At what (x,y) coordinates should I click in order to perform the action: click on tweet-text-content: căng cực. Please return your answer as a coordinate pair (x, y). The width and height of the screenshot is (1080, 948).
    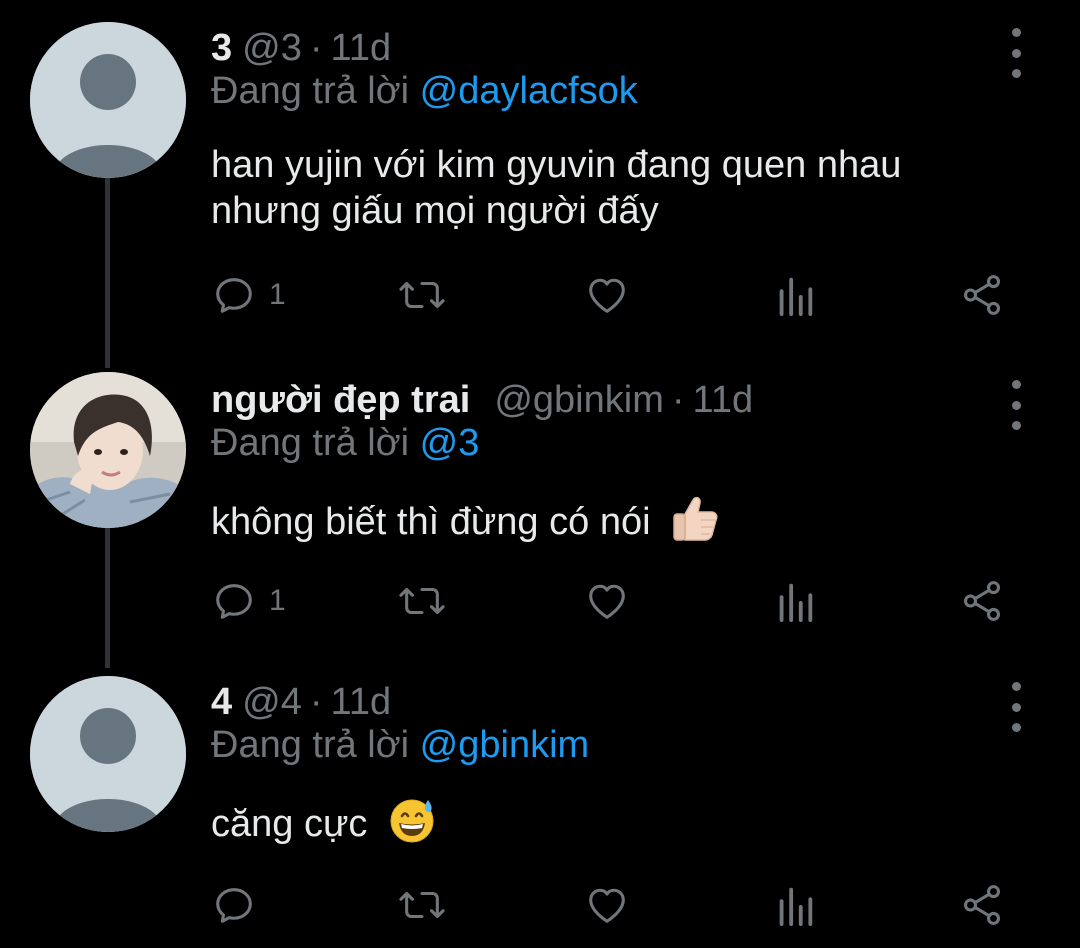
    Looking at the image, I should click on (289, 824).